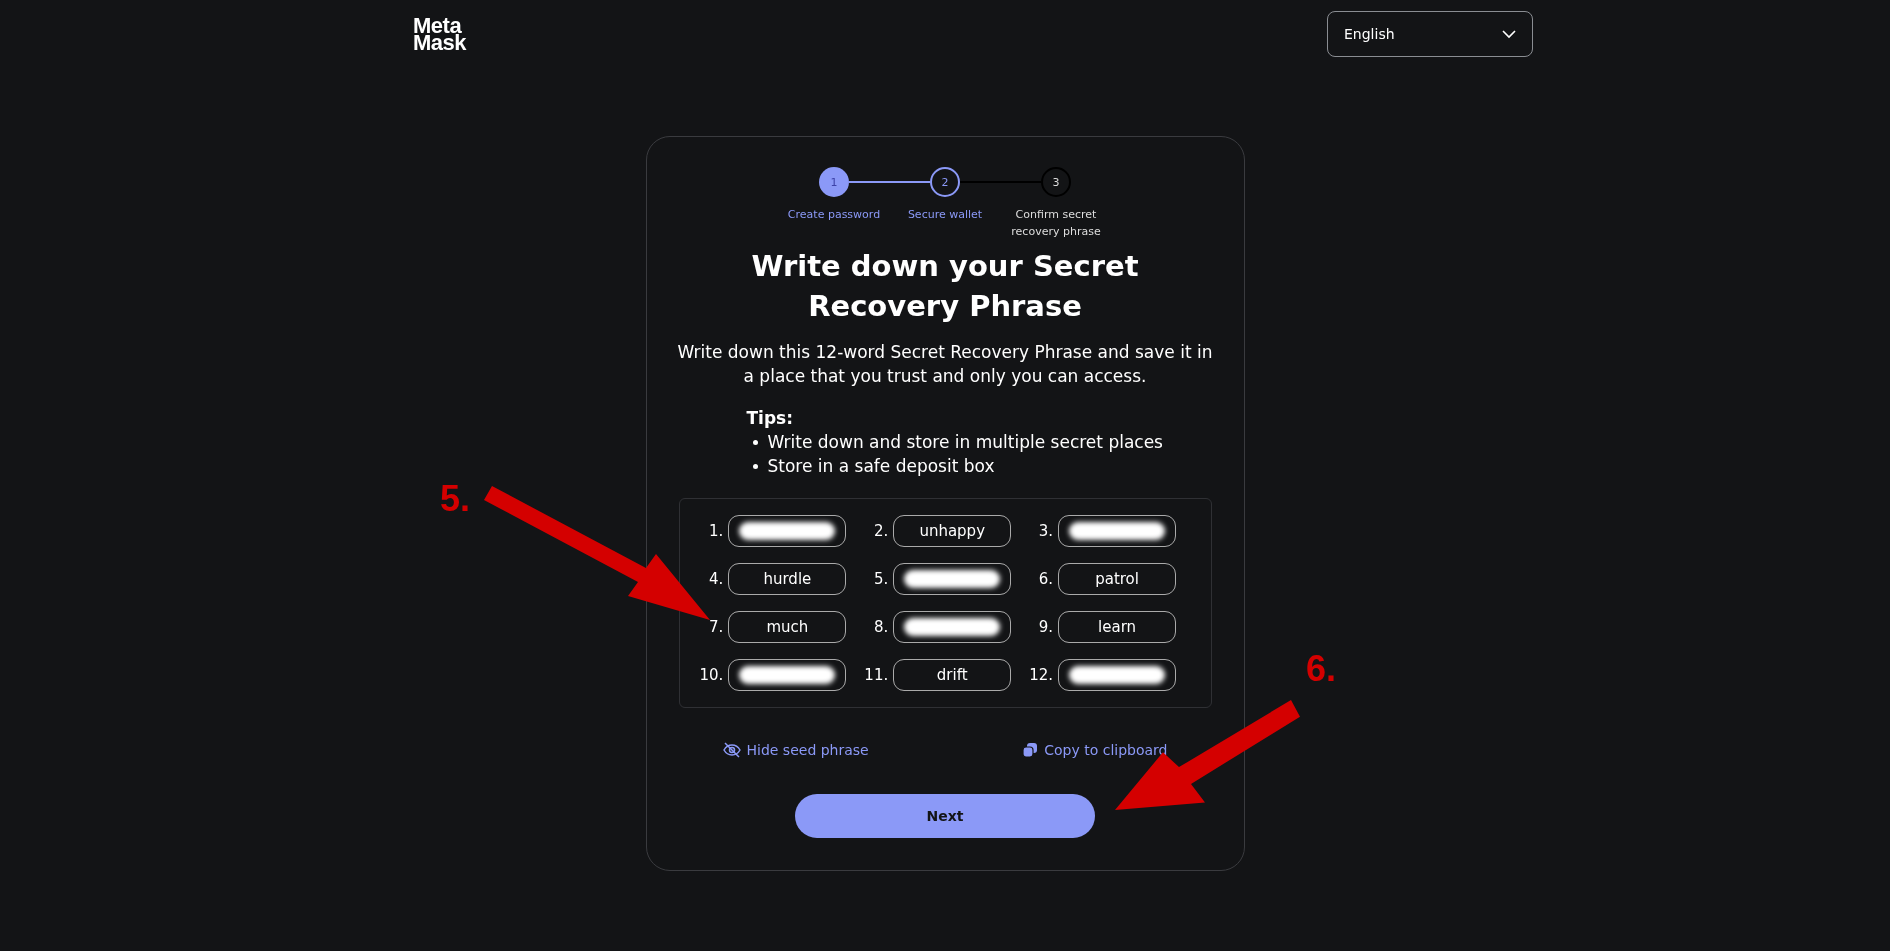  What do you see at coordinates (834, 215) in the screenshot?
I see `step-label: Create password` at bounding box center [834, 215].